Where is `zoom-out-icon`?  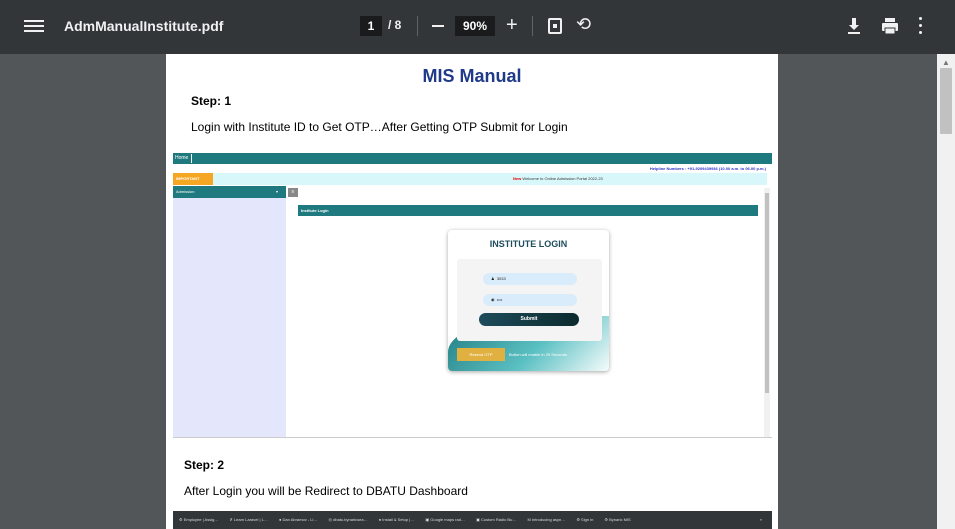 zoom-out-icon is located at coordinates (438, 26).